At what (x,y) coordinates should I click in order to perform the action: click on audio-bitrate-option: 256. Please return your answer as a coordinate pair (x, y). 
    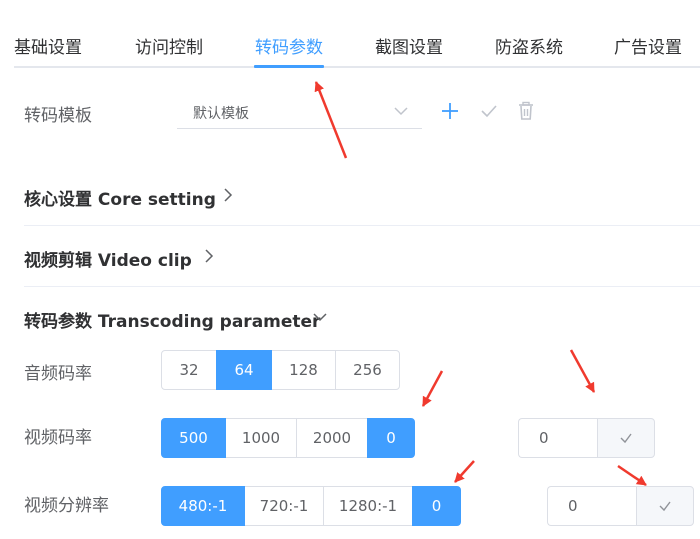
    Looking at the image, I should click on (367, 370).